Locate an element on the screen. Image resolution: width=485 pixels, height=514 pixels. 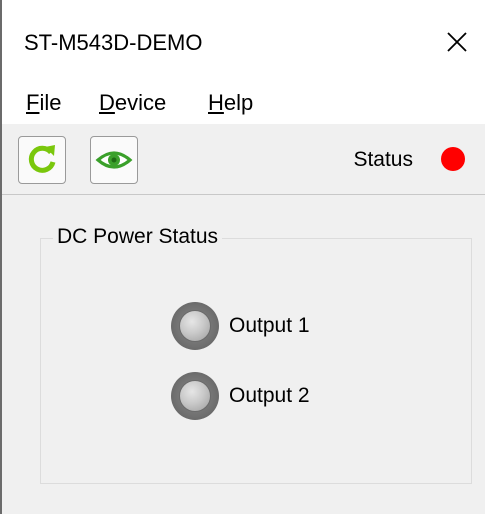
refresh-button is located at coordinates (42, 160).